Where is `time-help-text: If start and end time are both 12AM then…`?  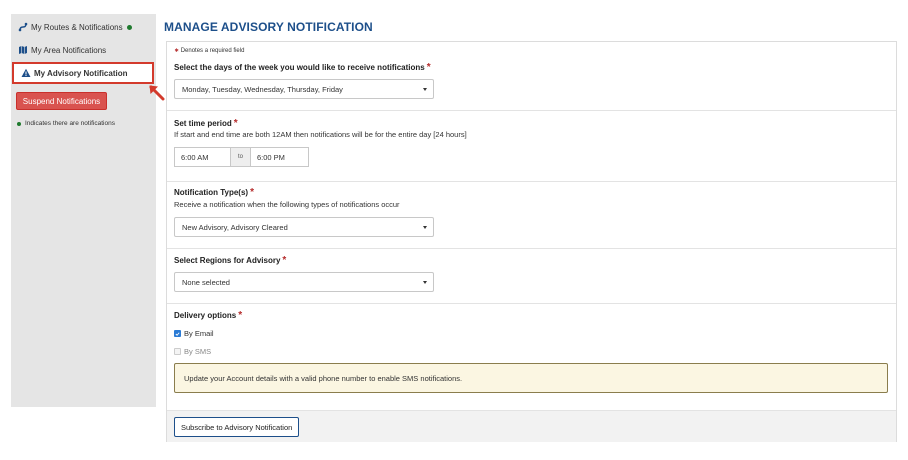 time-help-text: If start and end time are both 12AM then… is located at coordinates (320, 134).